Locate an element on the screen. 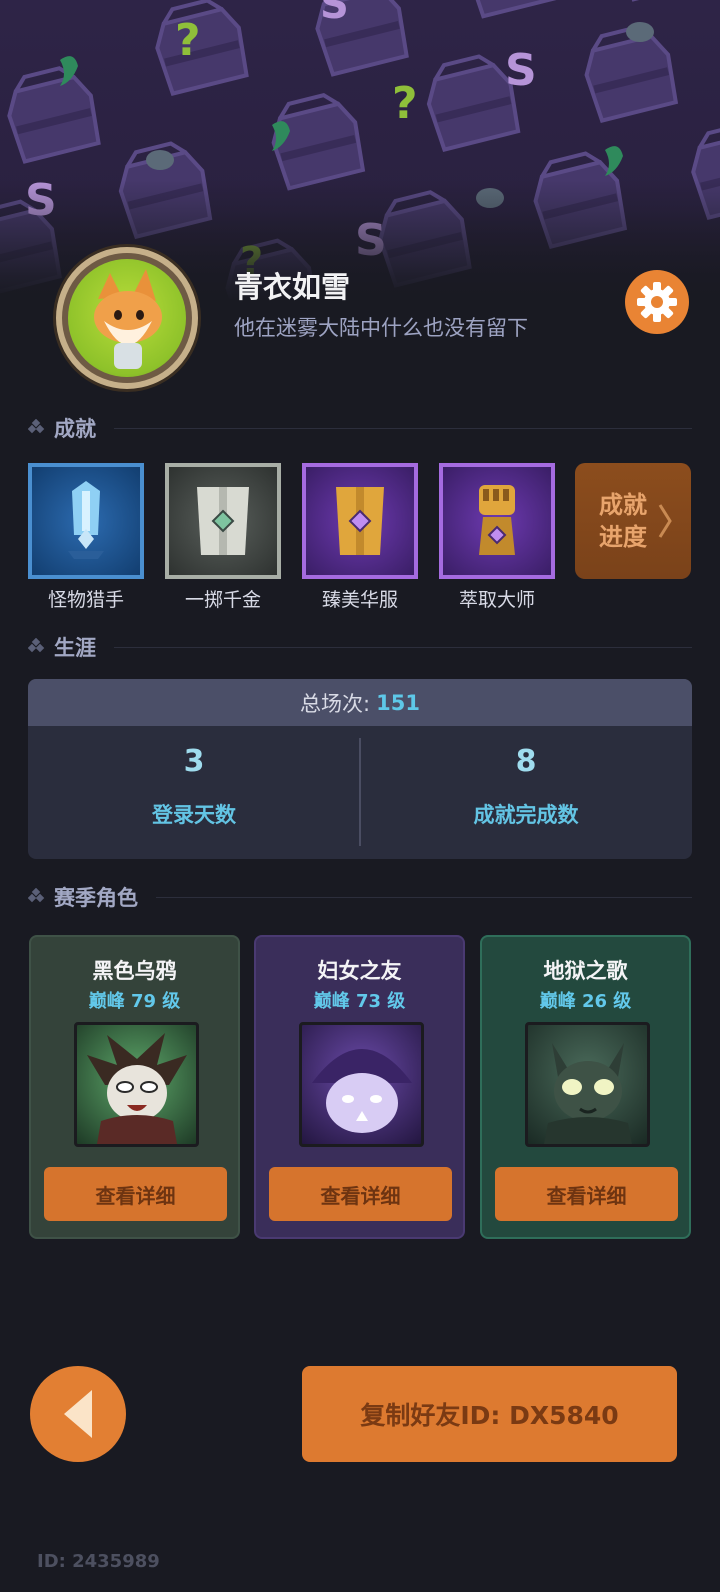 This screenshot has height=1592, width=720. hero-name: 妇女之友 is located at coordinates (359, 971).